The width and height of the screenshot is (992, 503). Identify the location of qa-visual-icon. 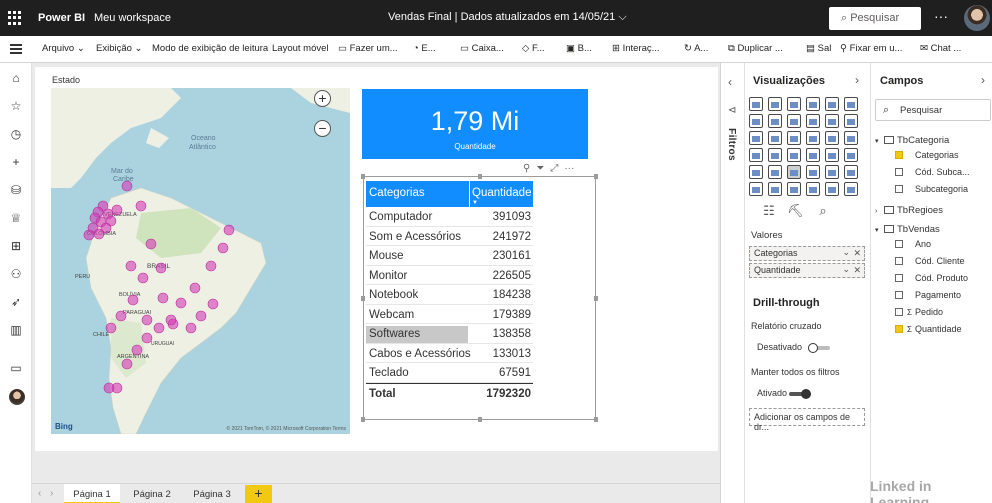
(794, 189).